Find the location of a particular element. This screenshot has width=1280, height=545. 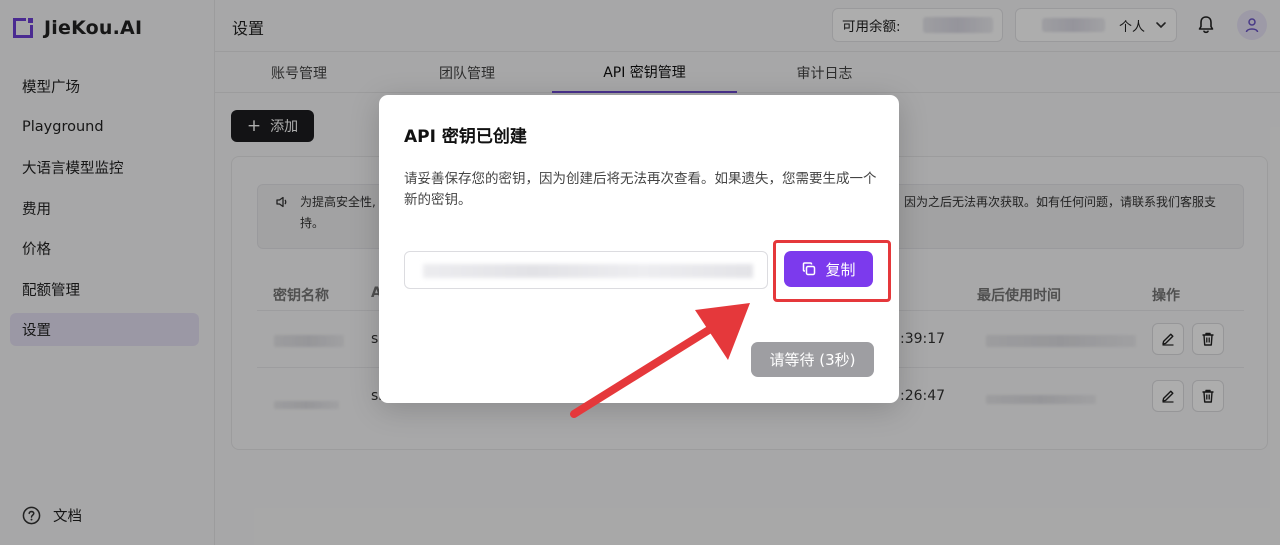

dialog-title: API 密钥已创建 is located at coordinates (465, 137).